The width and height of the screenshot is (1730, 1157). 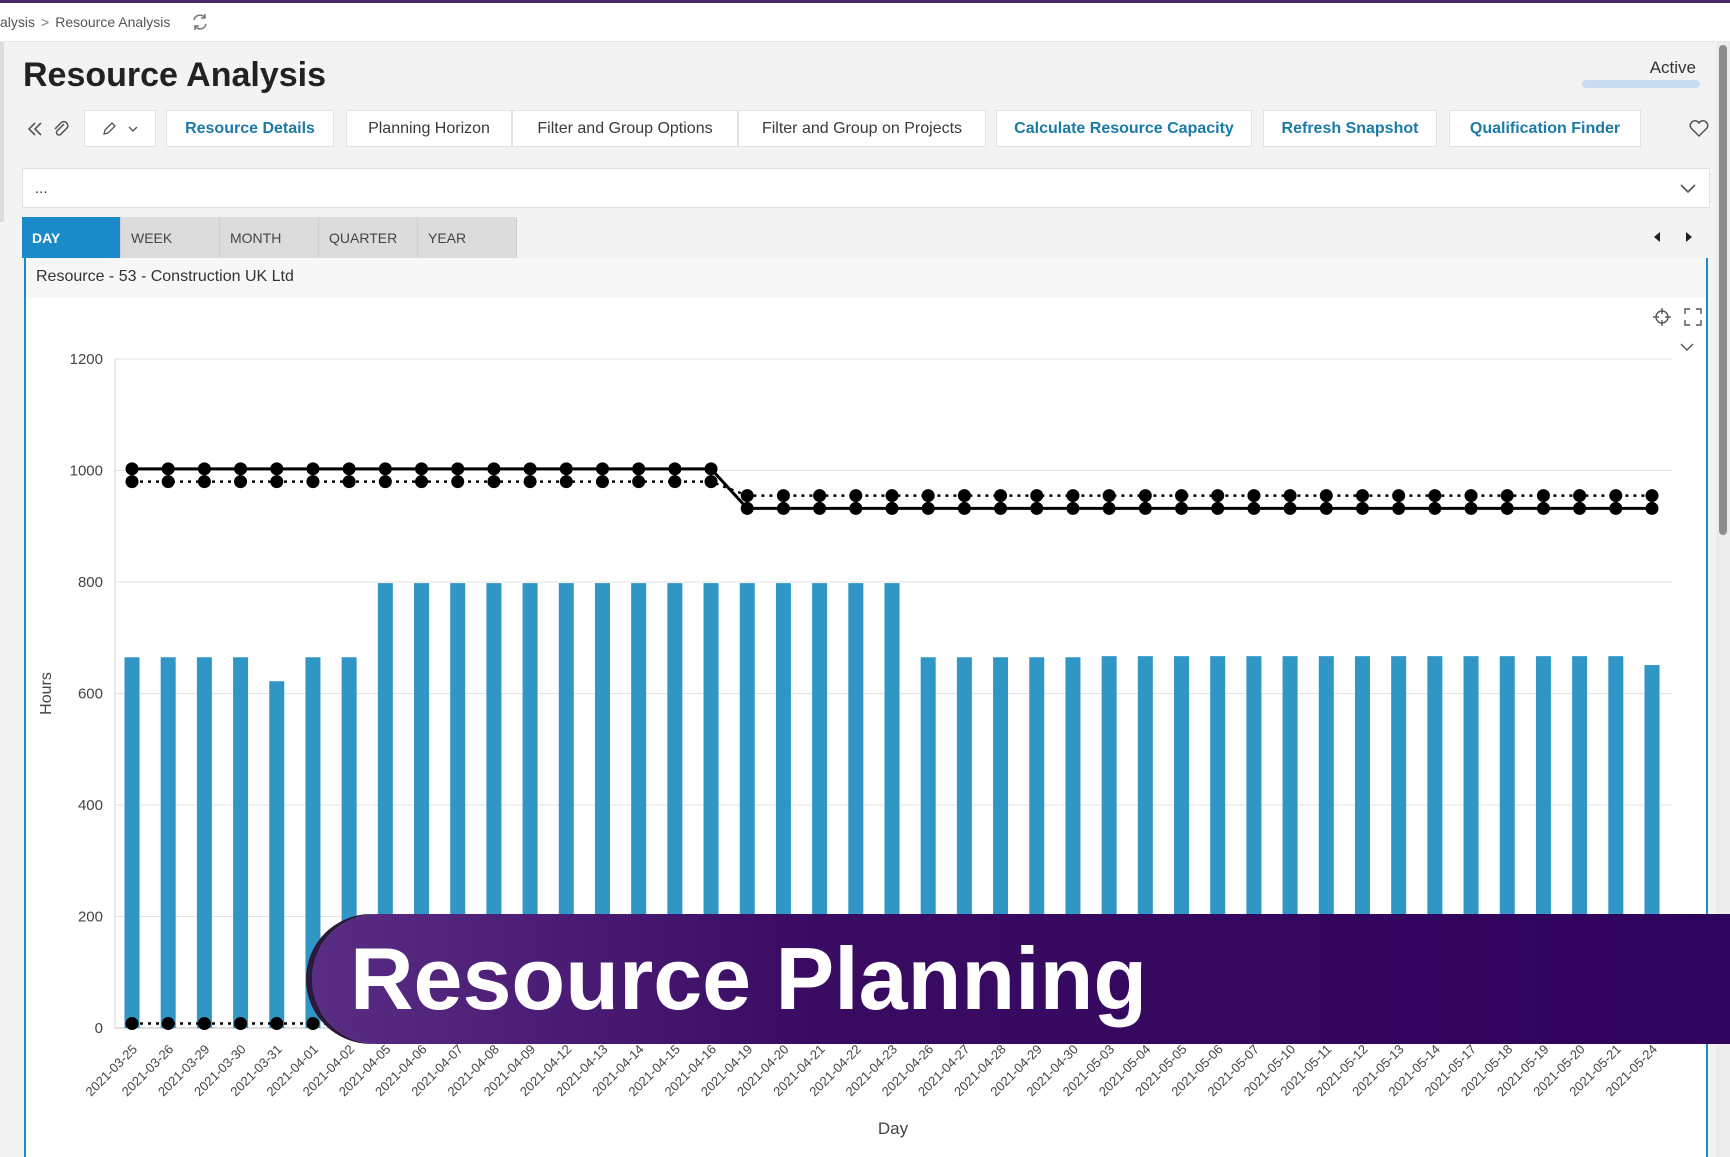 I want to click on y-tick-label: 400, so click(x=90, y=805).